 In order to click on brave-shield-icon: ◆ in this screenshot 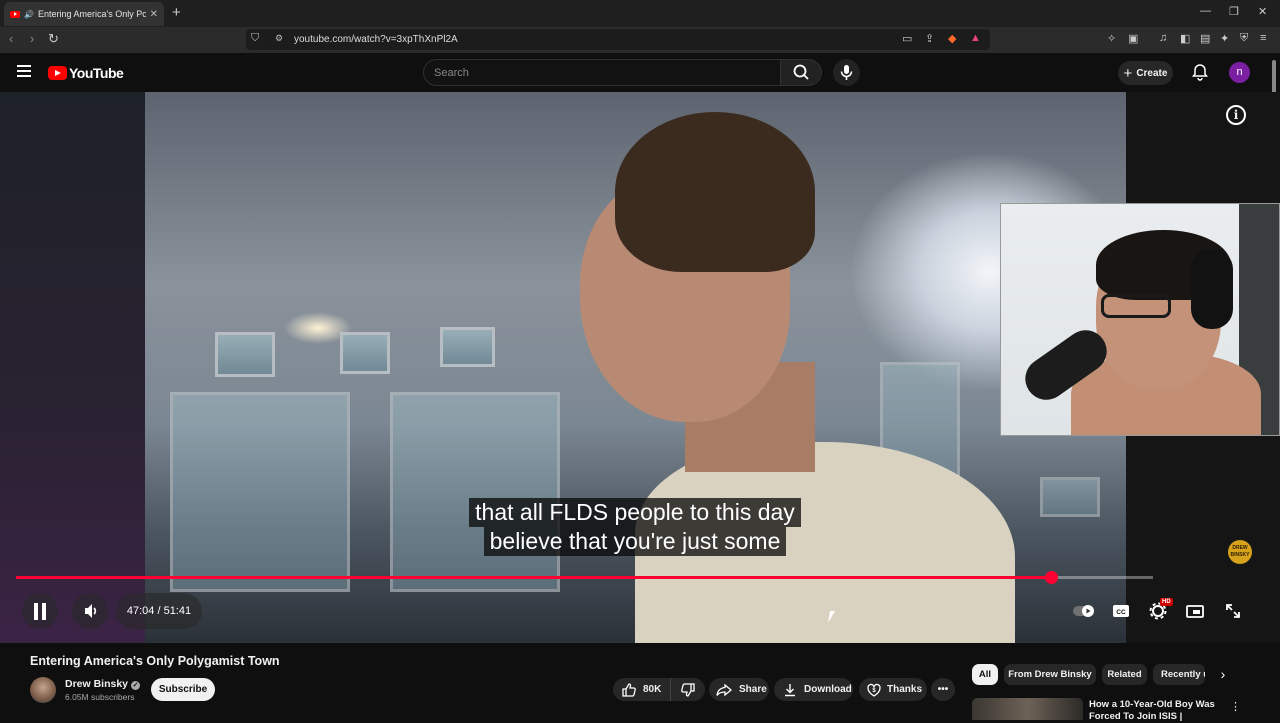, I will do `click(952, 38)`.